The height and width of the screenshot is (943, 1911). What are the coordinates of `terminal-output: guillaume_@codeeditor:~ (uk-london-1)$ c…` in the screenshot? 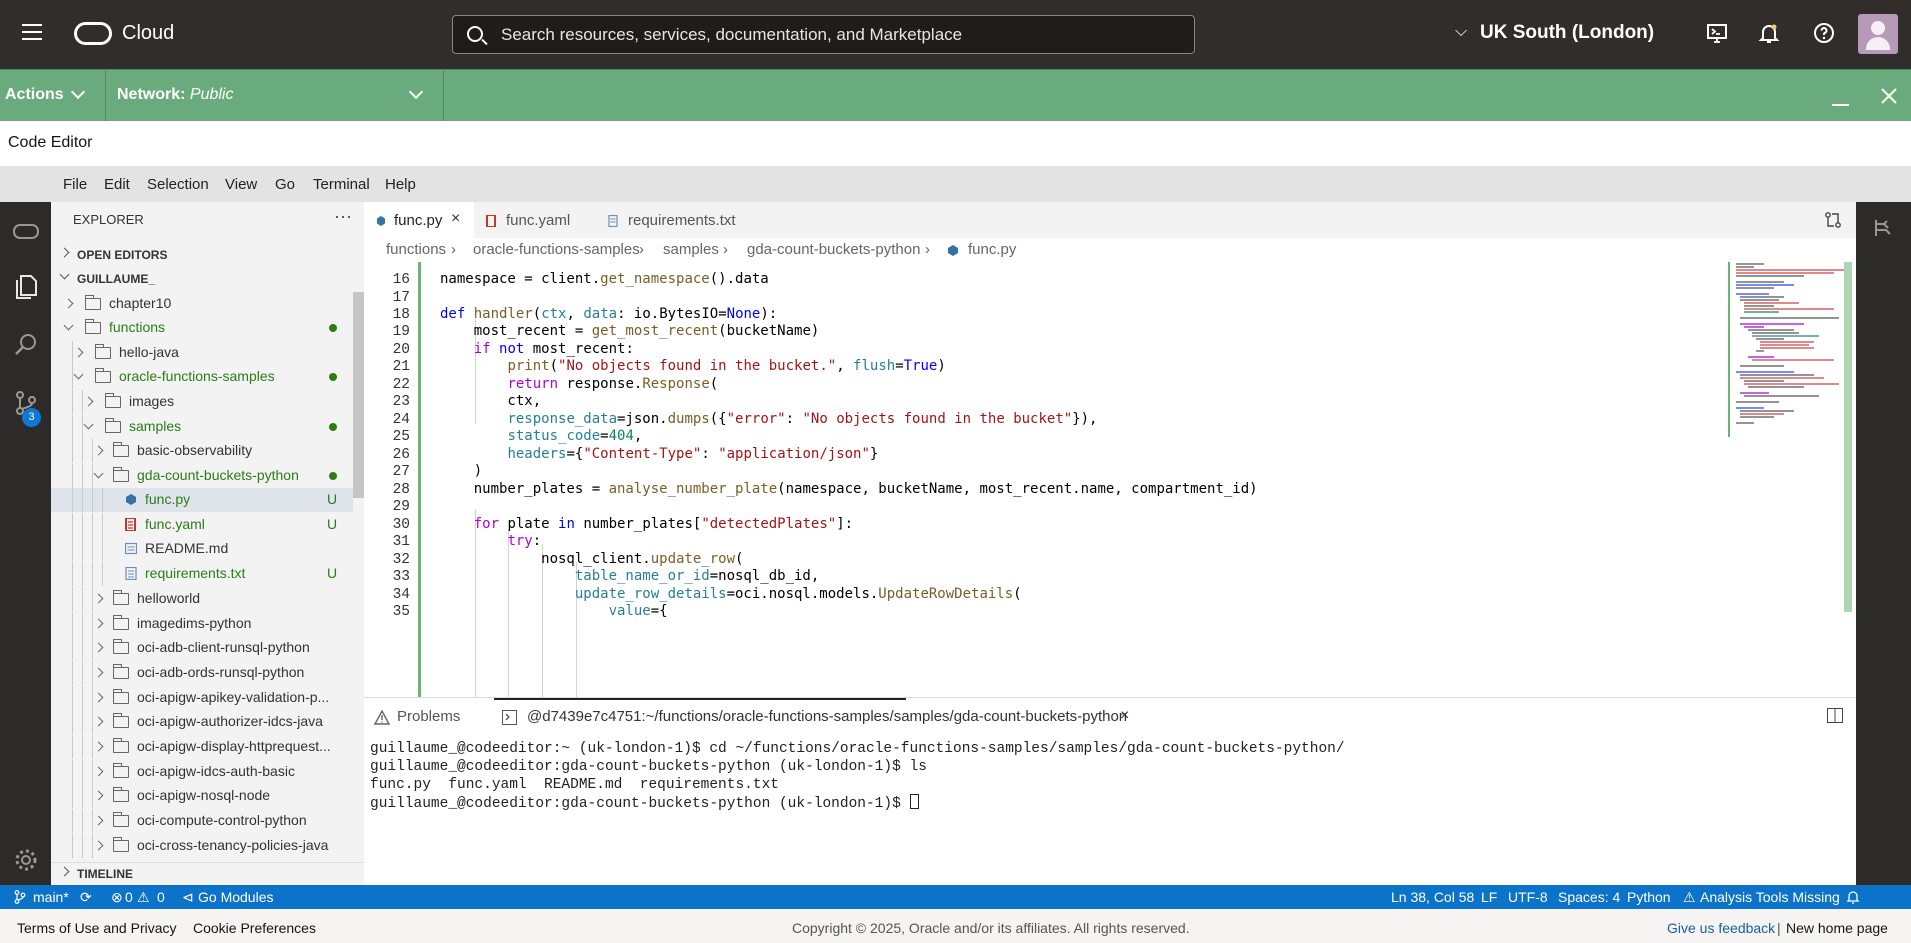 It's located at (857, 776).